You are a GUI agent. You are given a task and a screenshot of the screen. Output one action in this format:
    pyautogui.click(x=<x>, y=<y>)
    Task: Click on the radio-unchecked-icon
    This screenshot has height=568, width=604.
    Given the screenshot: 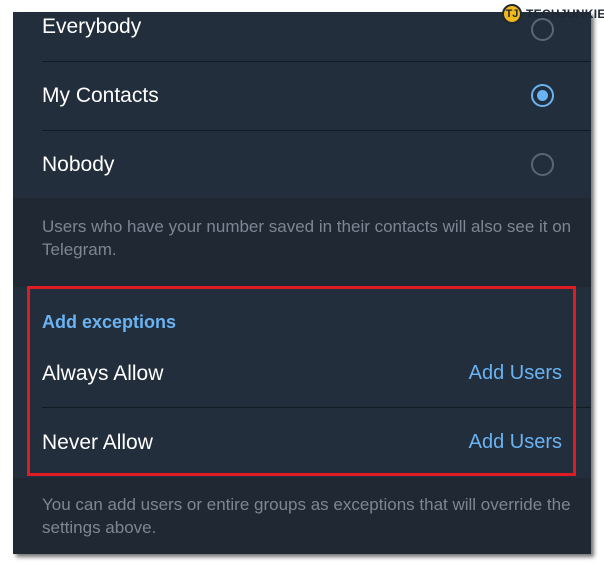 What is the action you would take?
    pyautogui.click(x=542, y=164)
    